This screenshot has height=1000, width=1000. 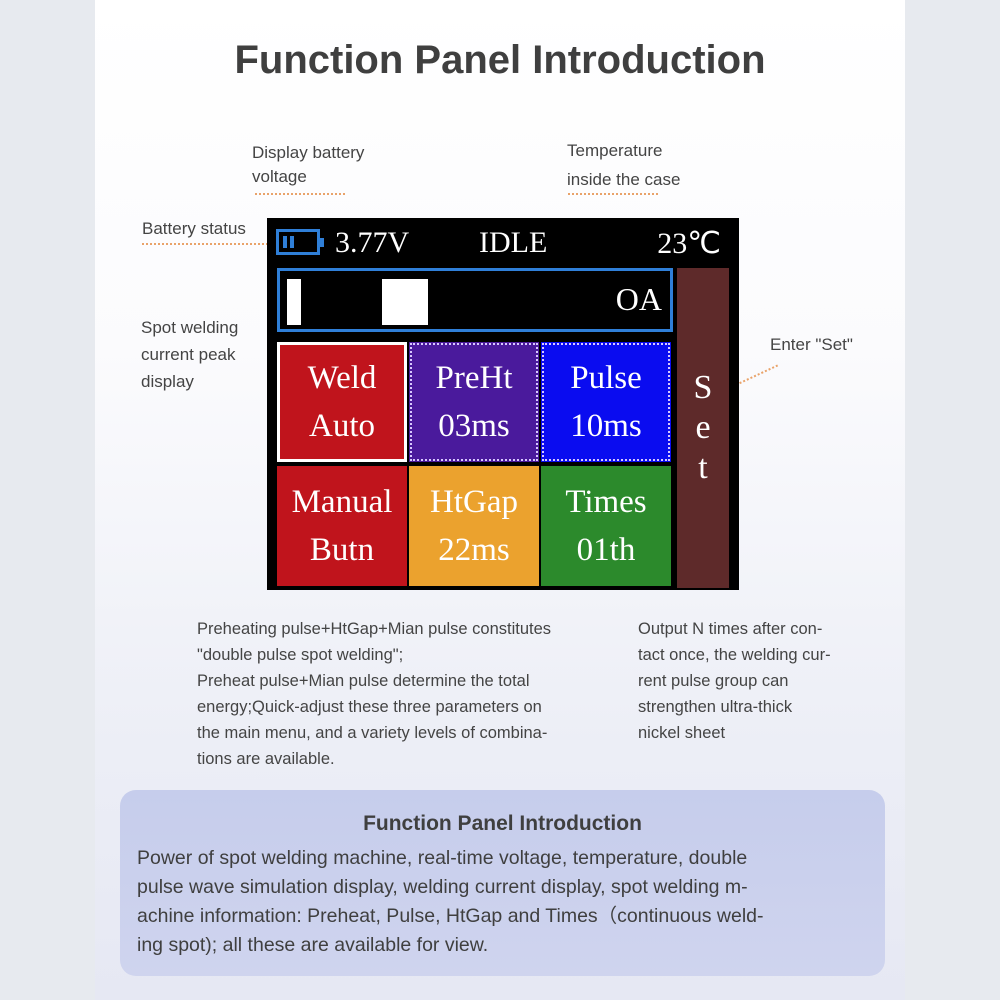 What do you see at coordinates (502, 823) in the screenshot?
I see `info-box-heading: Function Panel Introduction` at bounding box center [502, 823].